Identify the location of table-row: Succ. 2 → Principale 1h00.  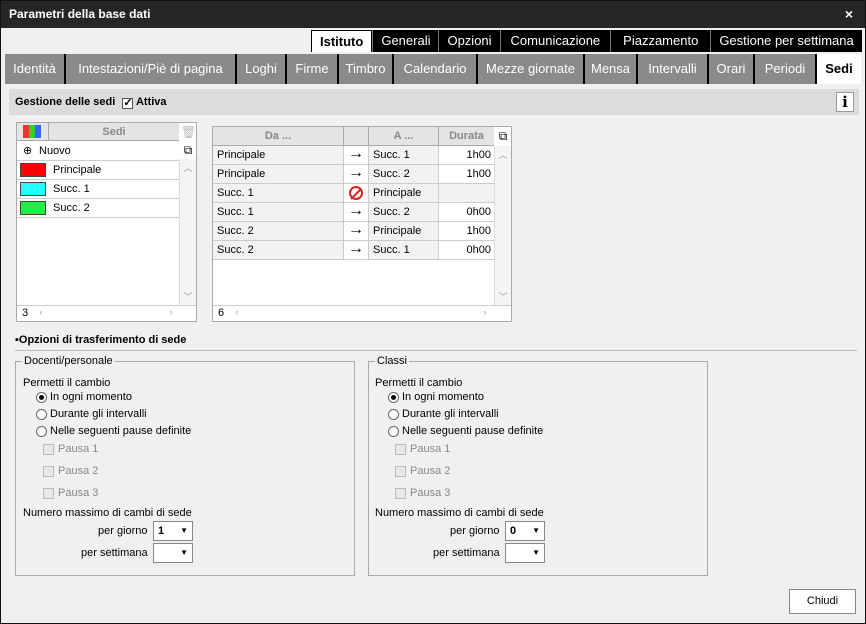
(353, 231).